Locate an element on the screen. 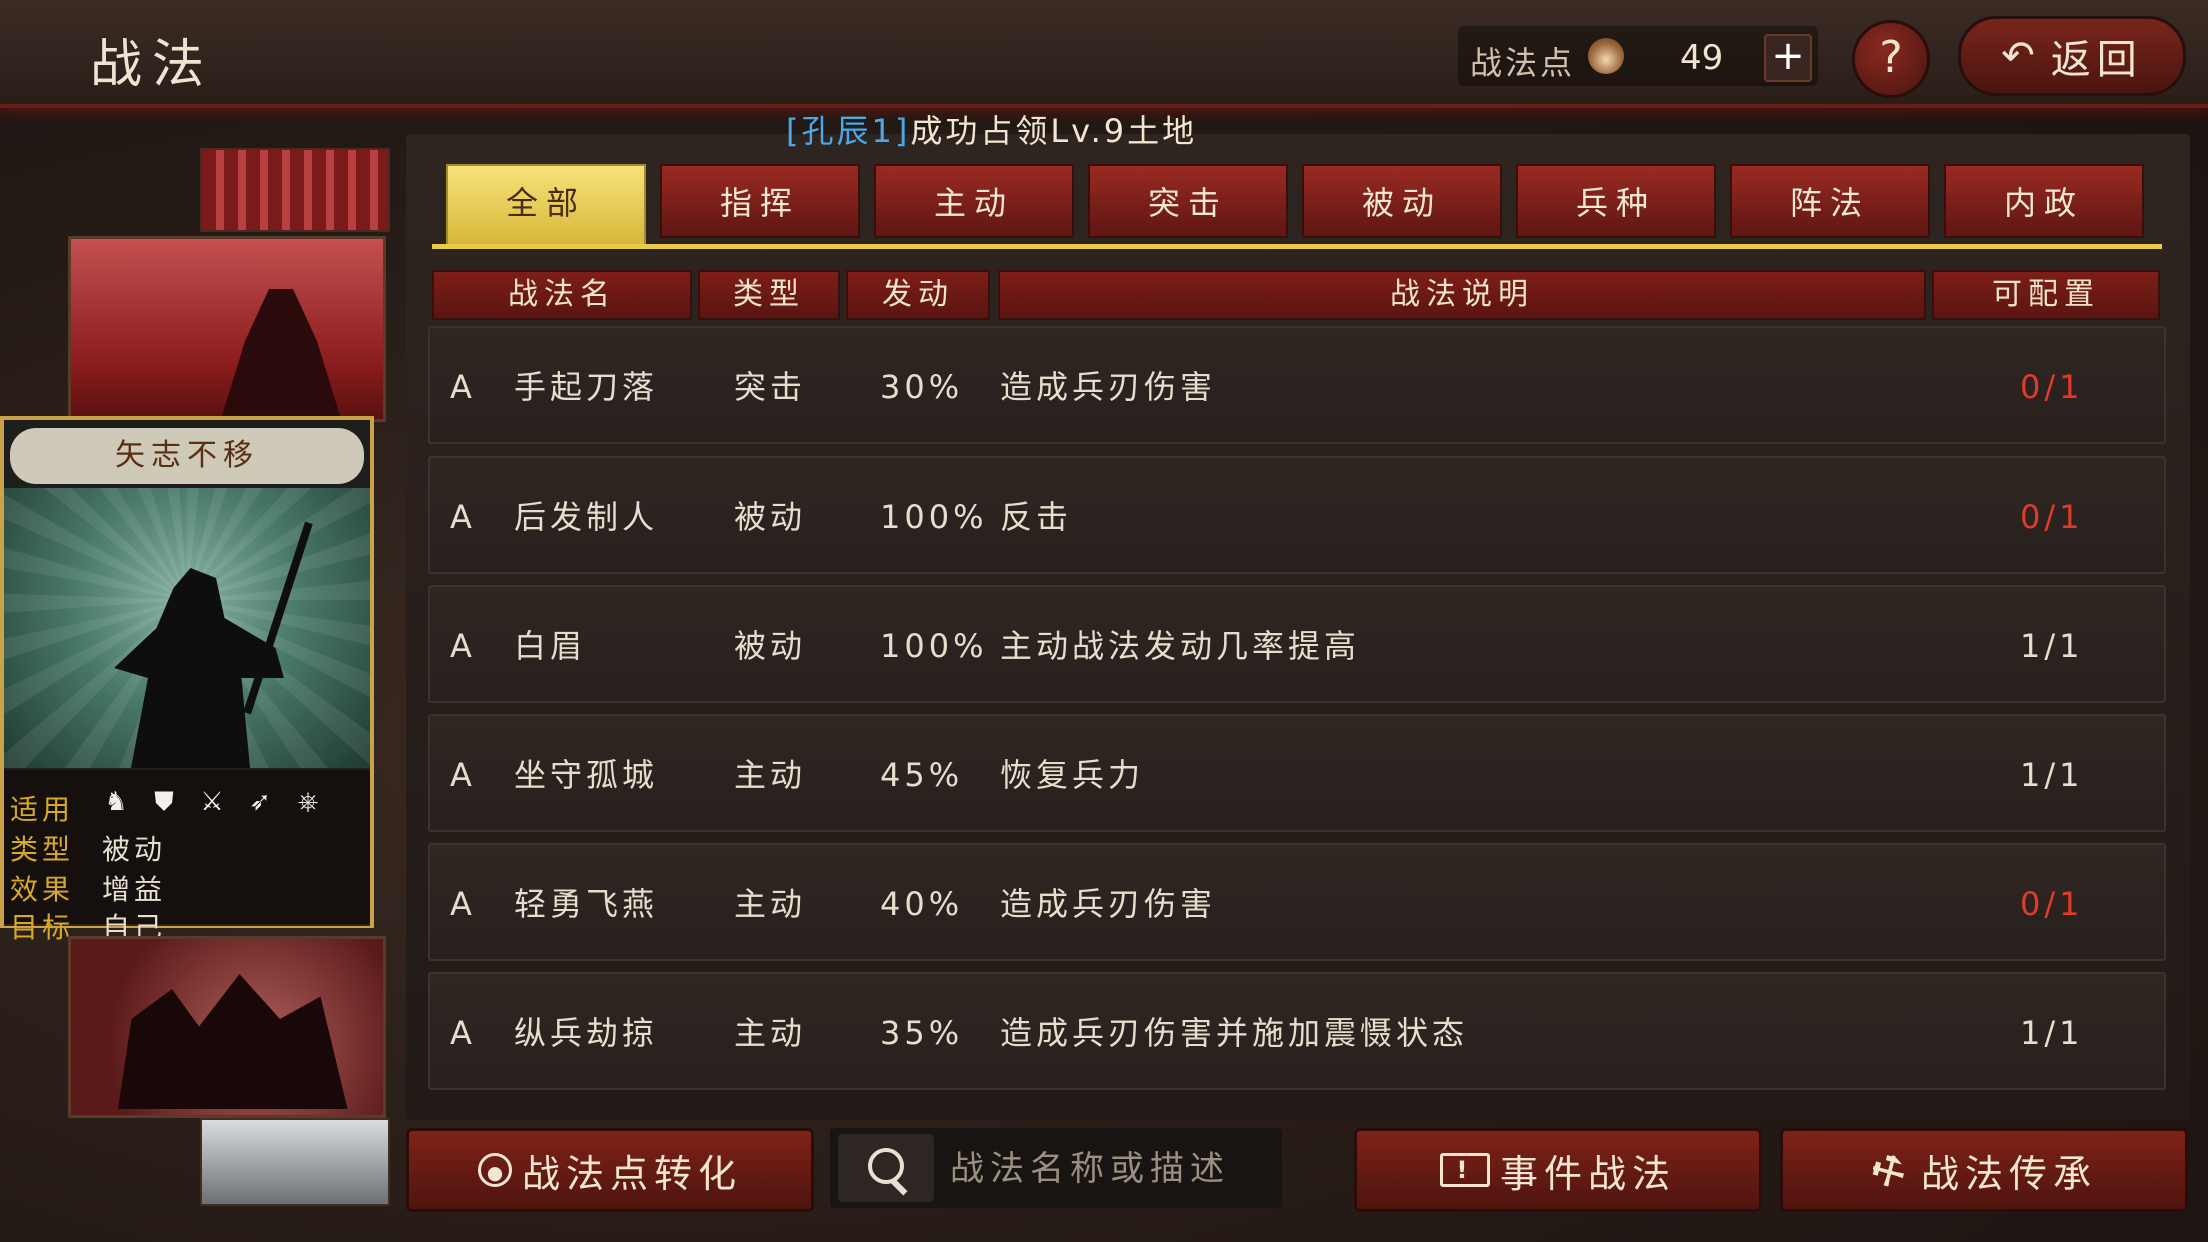 The image size is (2208, 1242). event-tactics-label: 事件战法 is located at coordinates (1587, 1173).